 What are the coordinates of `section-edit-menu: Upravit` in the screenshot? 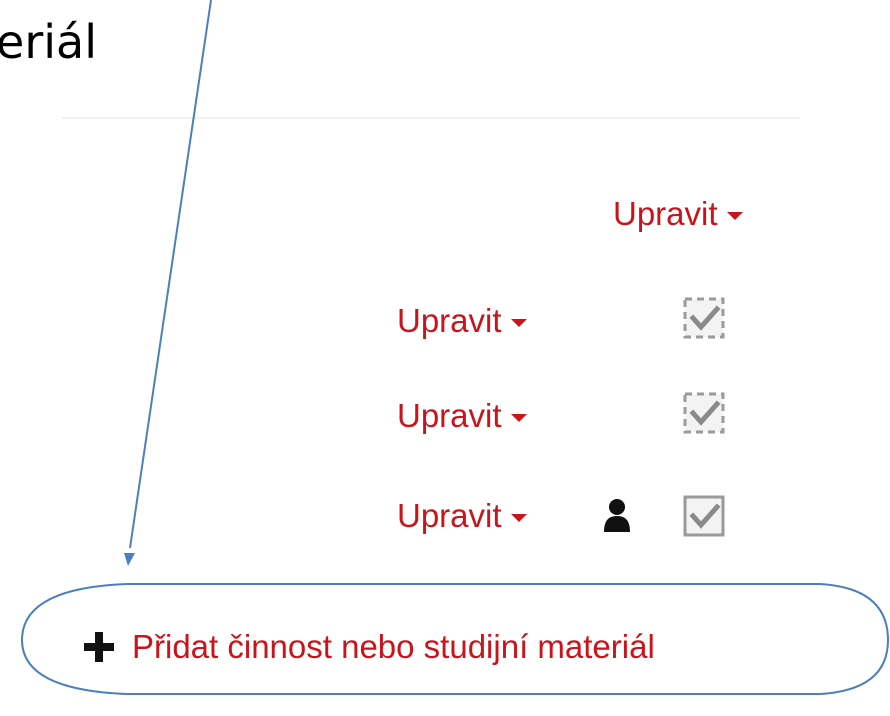 It's located at (678, 214).